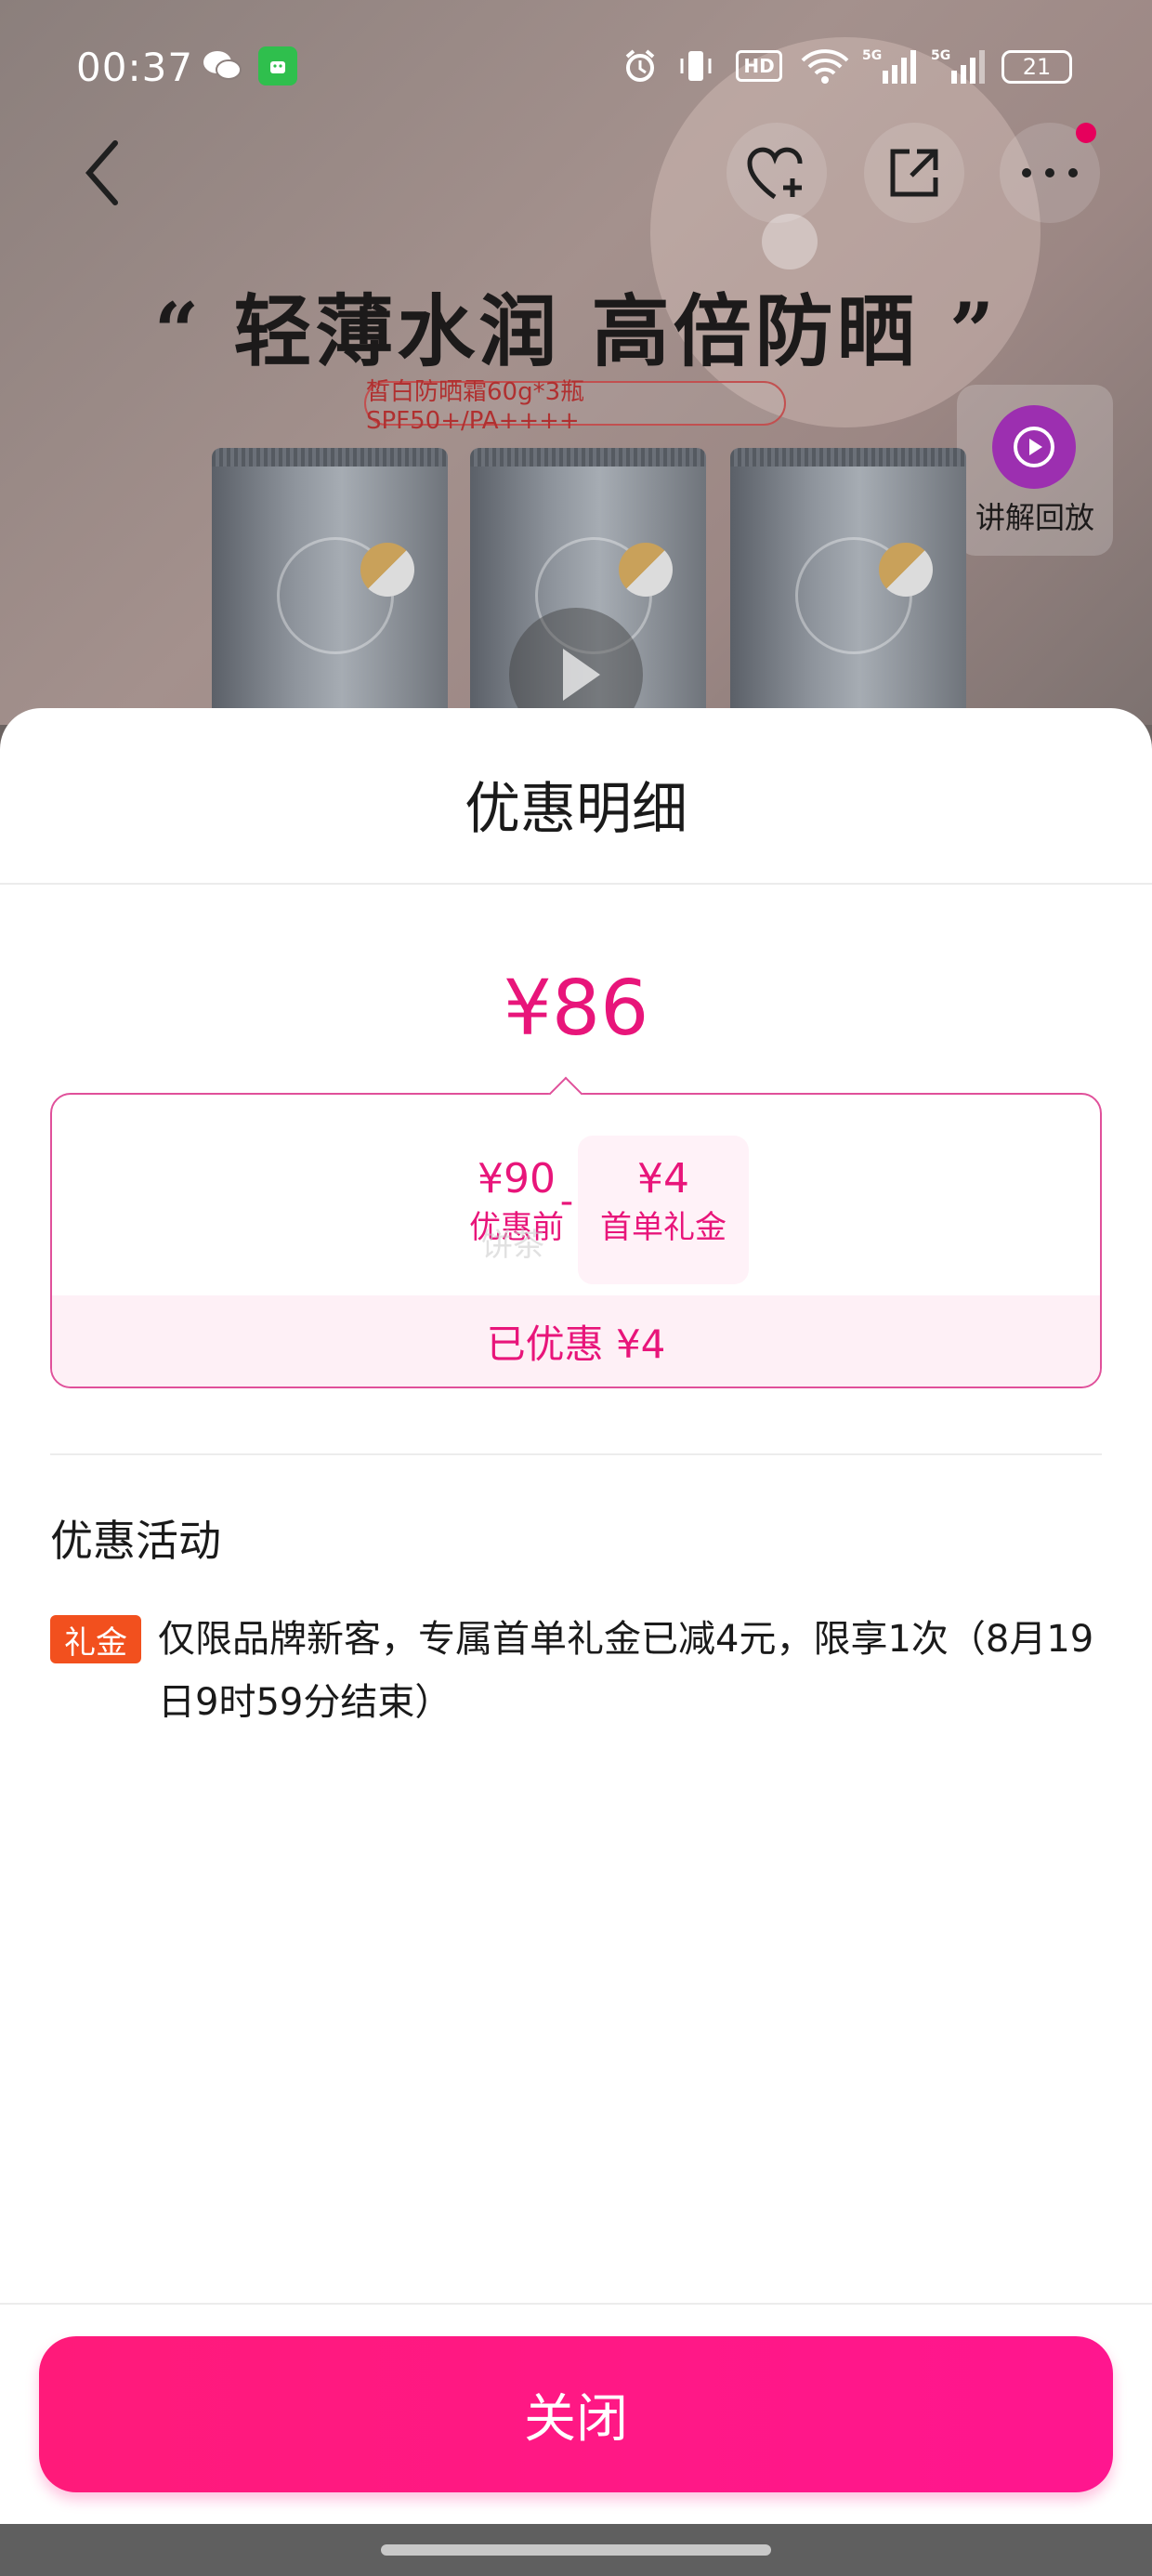  What do you see at coordinates (663, 1179) in the screenshot?
I see `gift-amount: ¥4` at bounding box center [663, 1179].